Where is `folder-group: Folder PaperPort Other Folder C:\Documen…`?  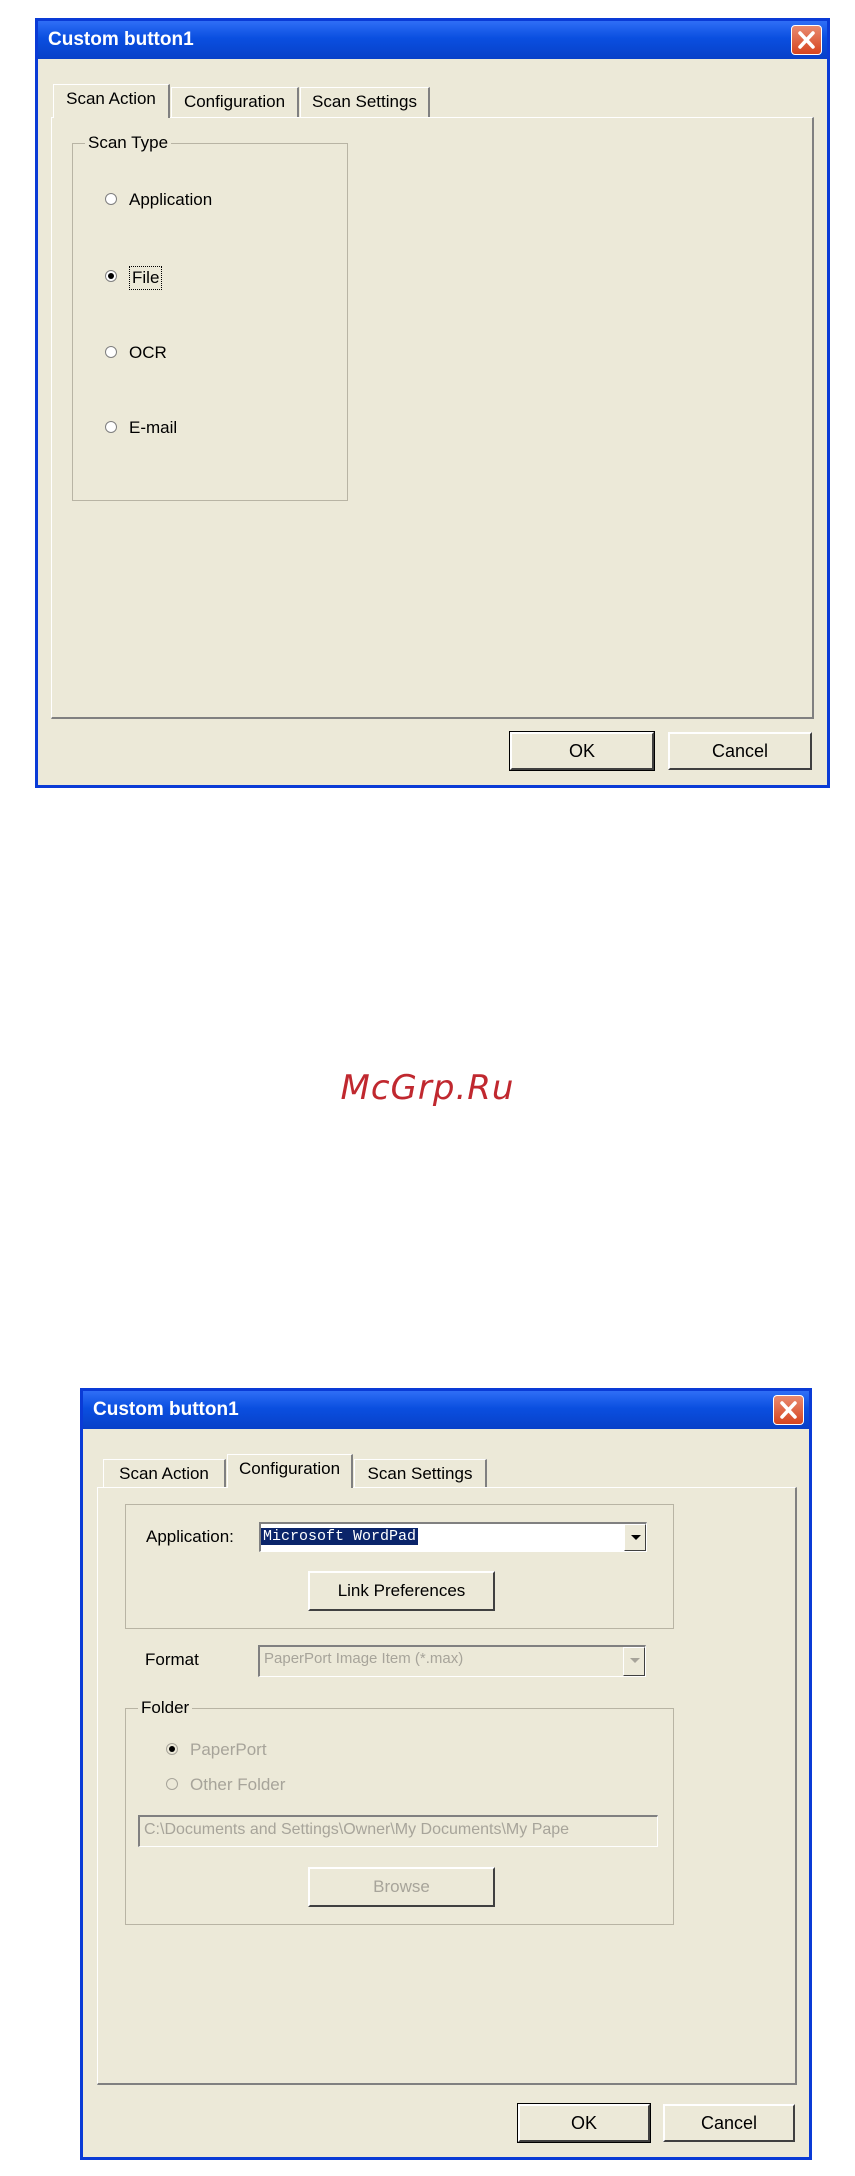 folder-group: Folder PaperPort Other Folder C:\Documen… is located at coordinates (399, 1811).